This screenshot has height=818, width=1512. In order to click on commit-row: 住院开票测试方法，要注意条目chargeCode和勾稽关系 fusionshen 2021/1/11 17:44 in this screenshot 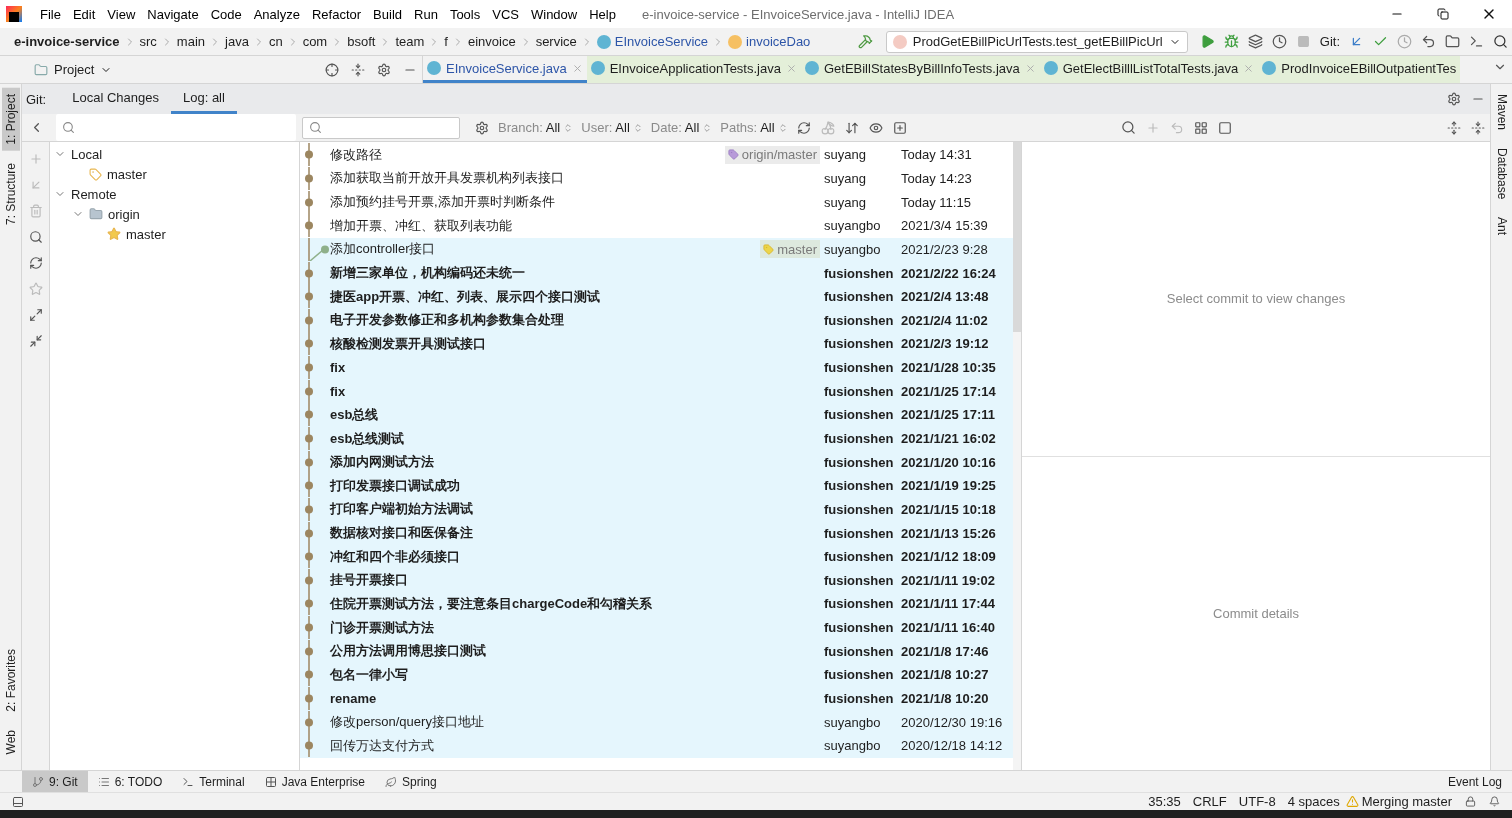, I will do `click(656, 604)`.